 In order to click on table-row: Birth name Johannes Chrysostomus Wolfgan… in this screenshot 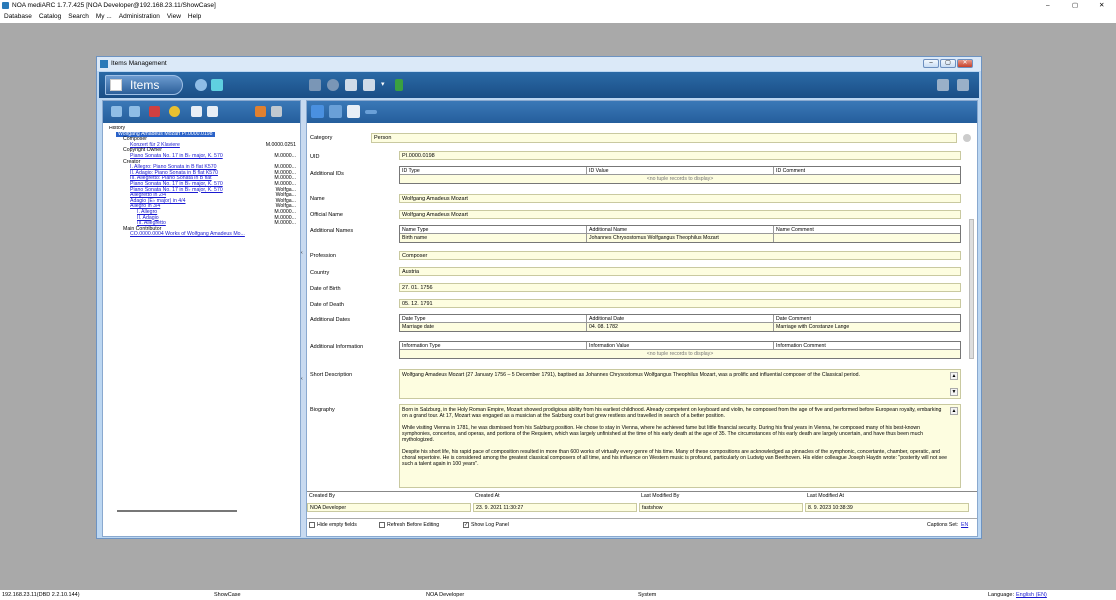, I will do `click(680, 238)`.